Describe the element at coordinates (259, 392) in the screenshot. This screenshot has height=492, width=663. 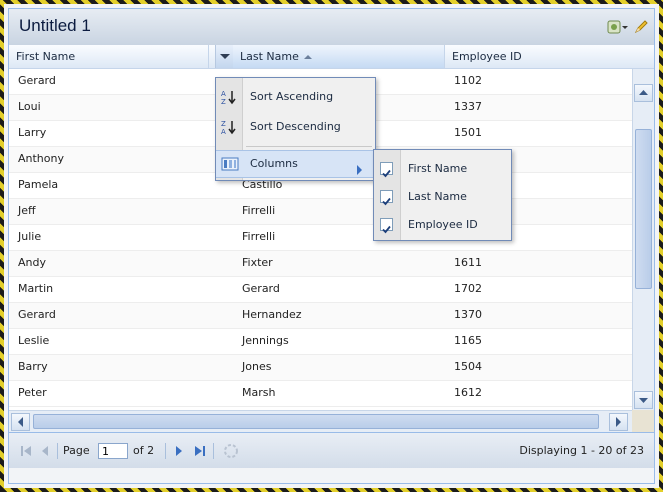
I see `table-cell-last: Marsh` at that location.